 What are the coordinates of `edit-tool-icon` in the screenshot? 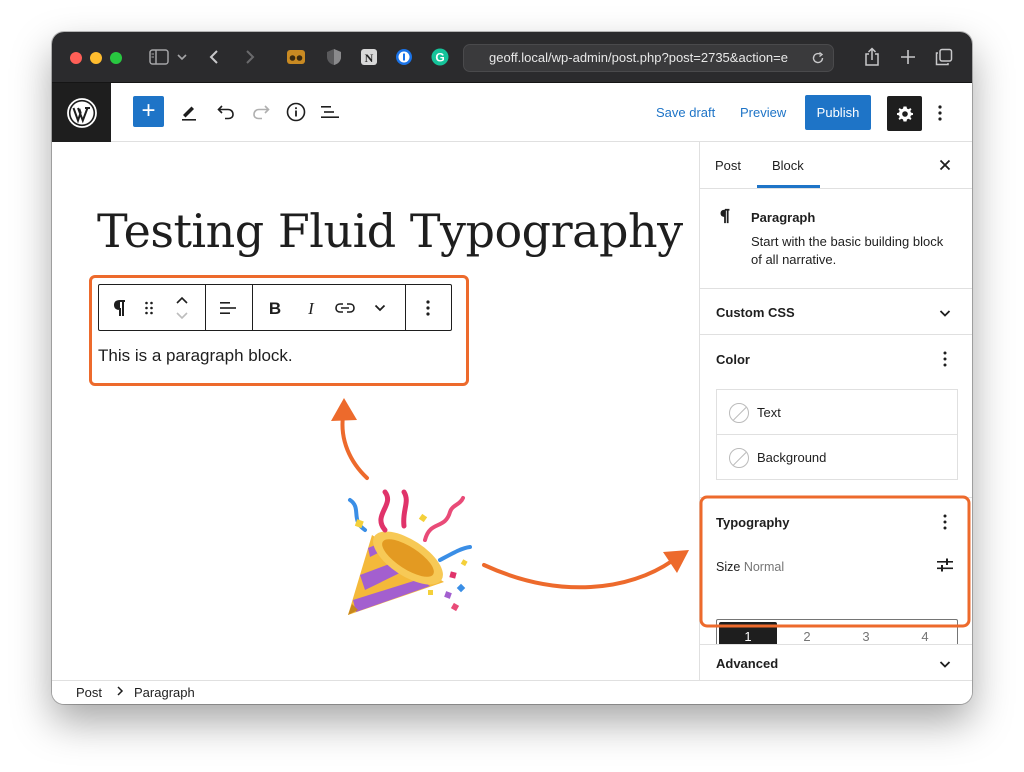 It's located at (189, 112).